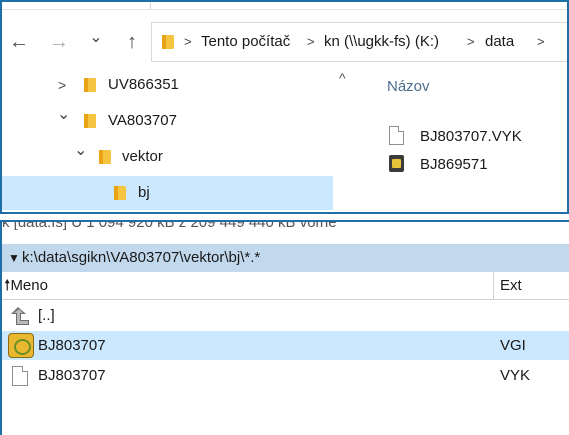 The width and height of the screenshot is (569, 435). What do you see at coordinates (285, 315) in the screenshot?
I see `file-row-parent: [..]` at bounding box center [285, 315].